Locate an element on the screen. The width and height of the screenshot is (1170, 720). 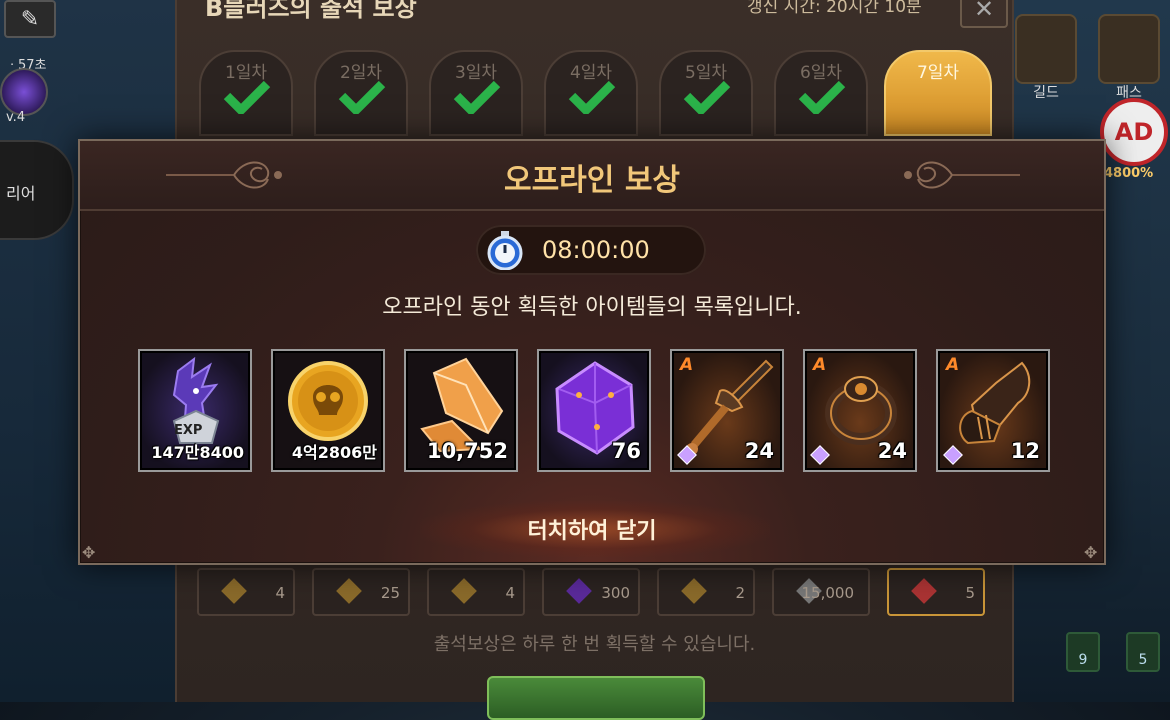
reward-item-exp: EXP 147만8400 is located at coordinates (195, 410).